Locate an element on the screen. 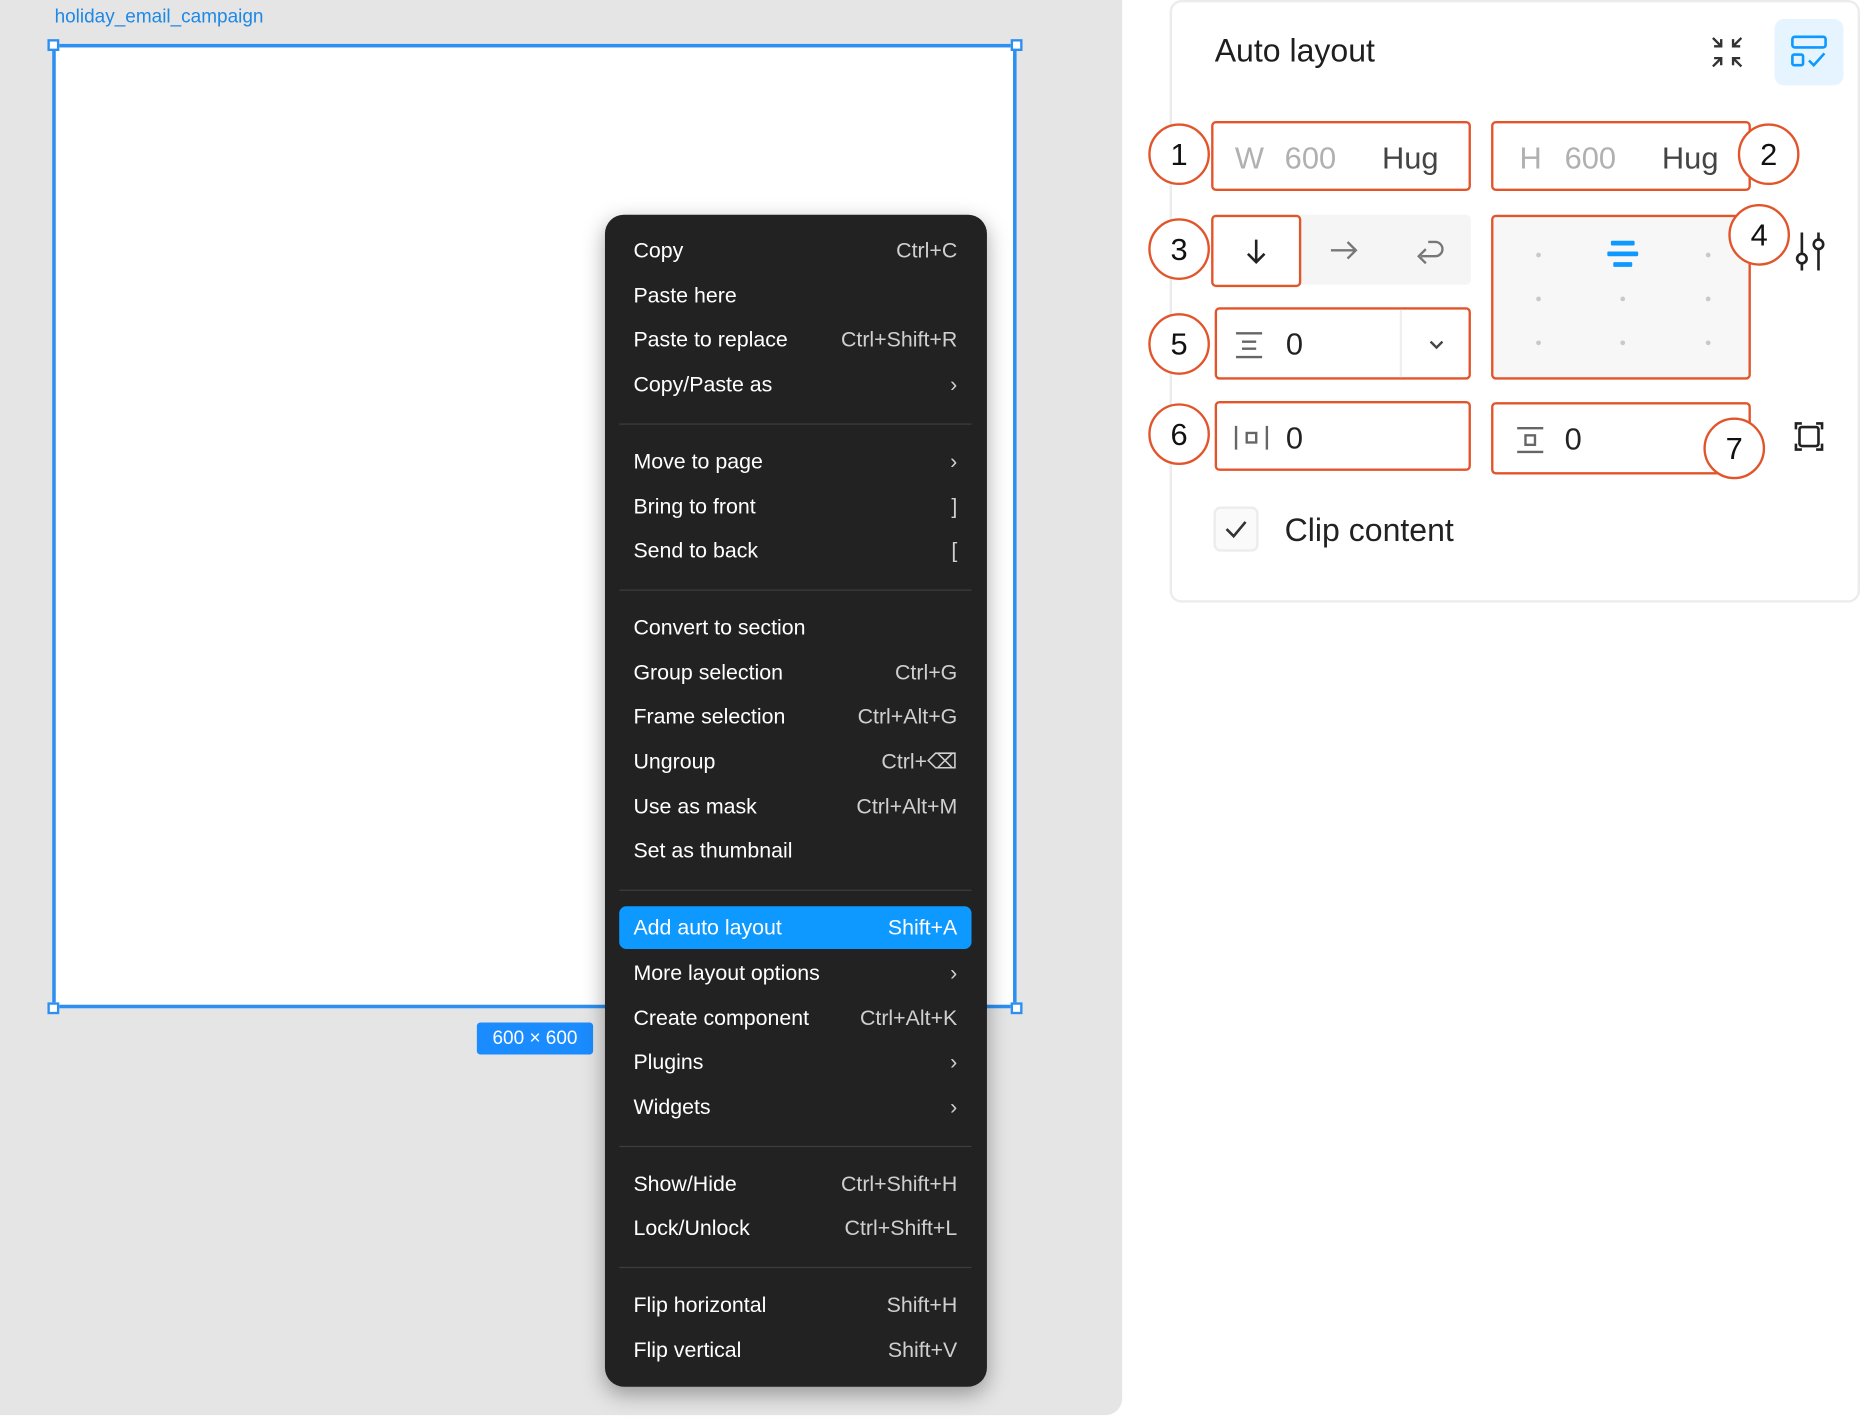  direction-vertical-button is located at coordinates (1256, 251).